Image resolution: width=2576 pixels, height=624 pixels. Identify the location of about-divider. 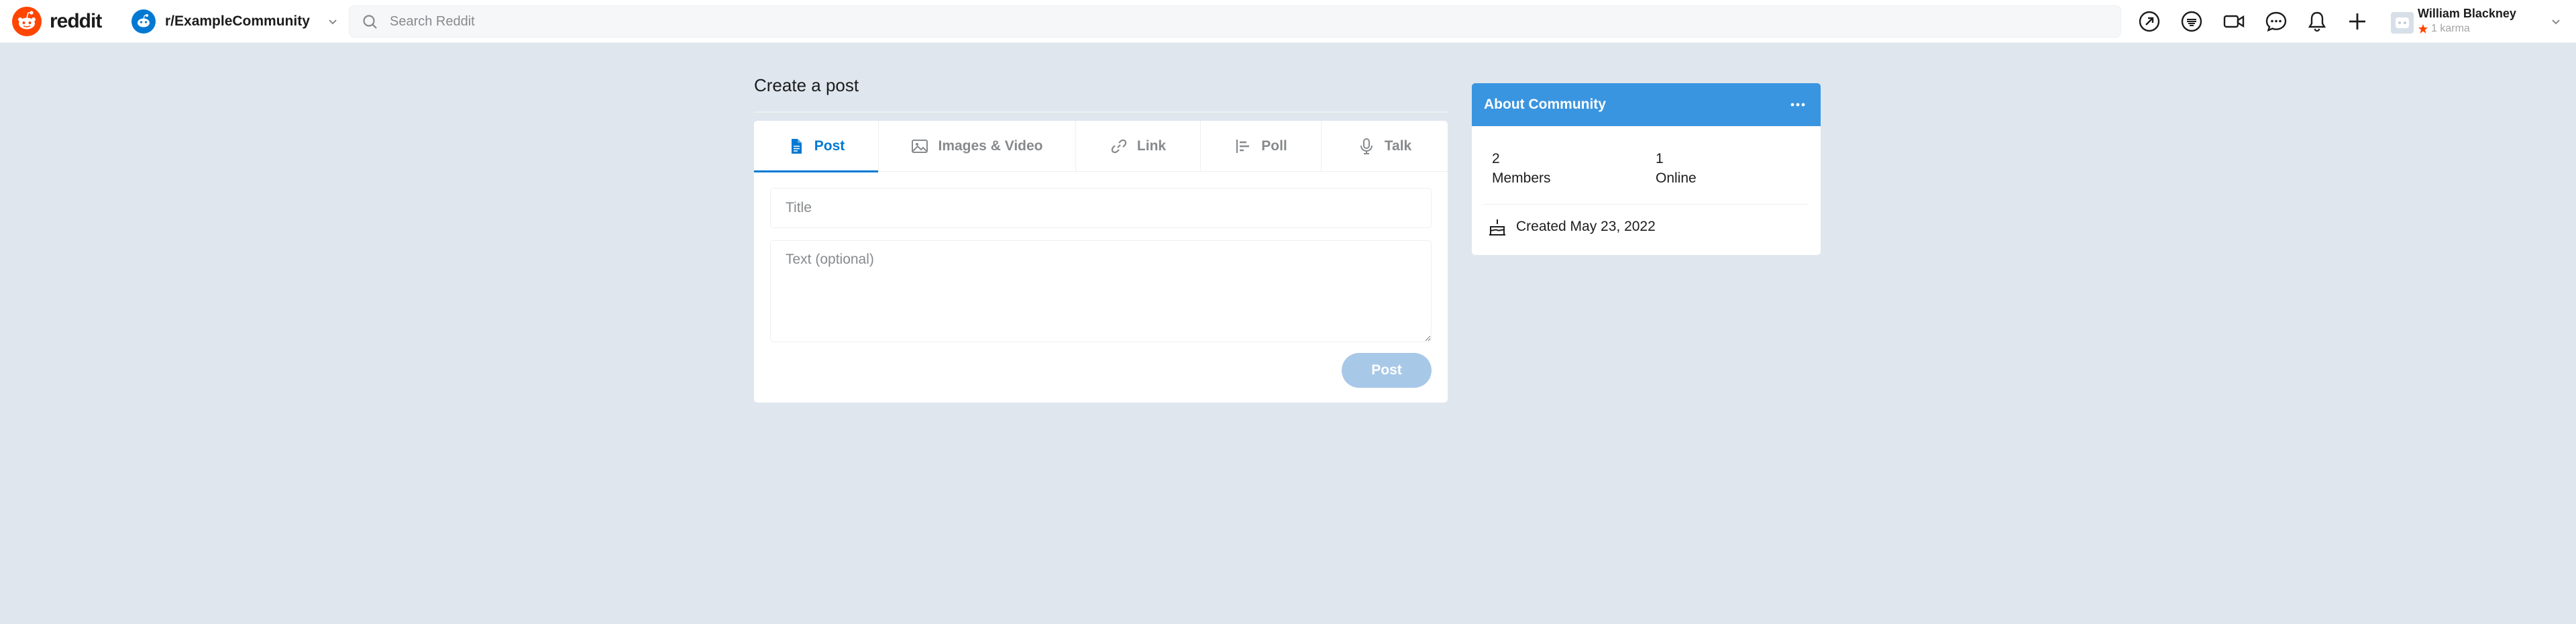
(1646, 205).